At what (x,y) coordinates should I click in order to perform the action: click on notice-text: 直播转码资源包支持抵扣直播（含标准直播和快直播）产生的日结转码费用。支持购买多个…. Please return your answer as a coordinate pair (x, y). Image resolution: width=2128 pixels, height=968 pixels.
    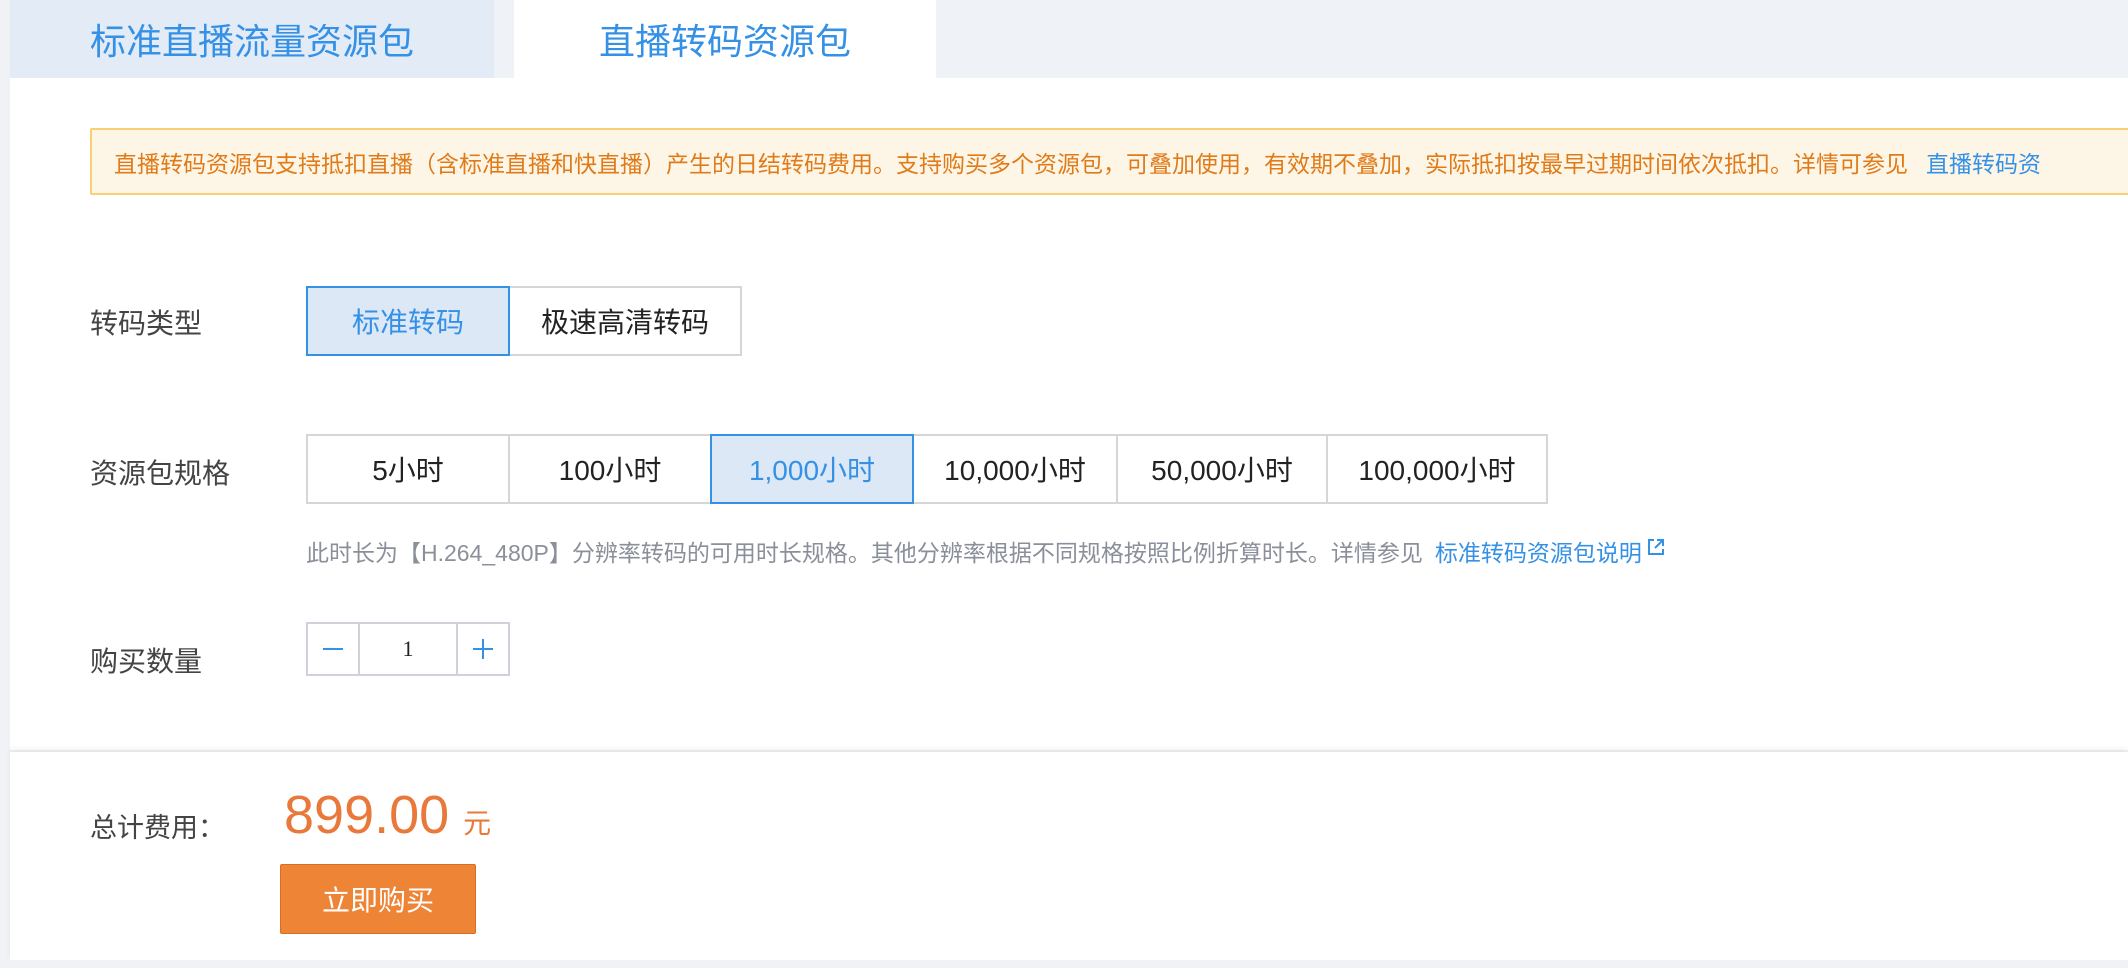
    Looking at the image, I should click on (1011, 163).